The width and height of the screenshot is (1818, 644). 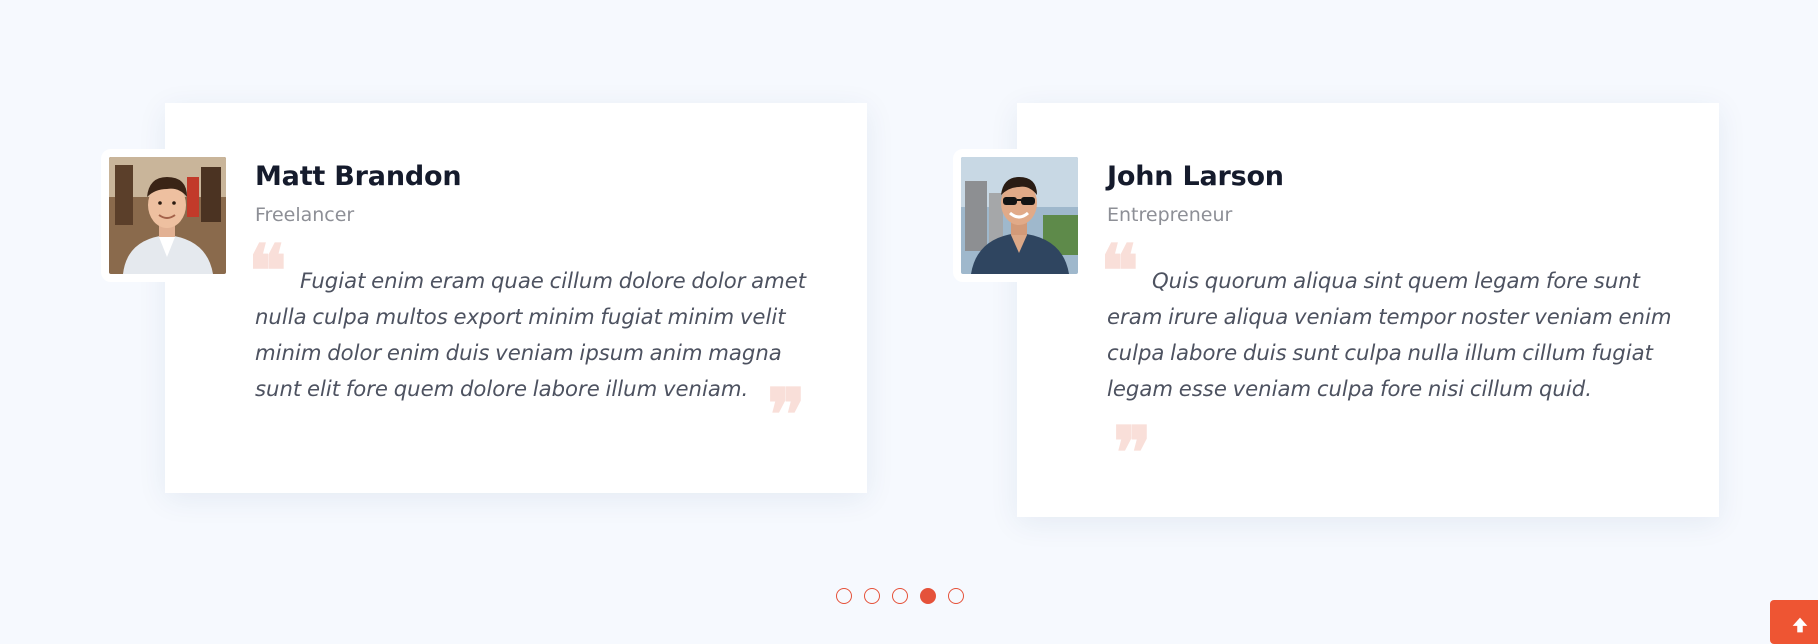 What do you see at coordinates (358, 176) in the screenshot?
I see `testimonial-name: Matt Brandon` at bounding box center [358, 176].